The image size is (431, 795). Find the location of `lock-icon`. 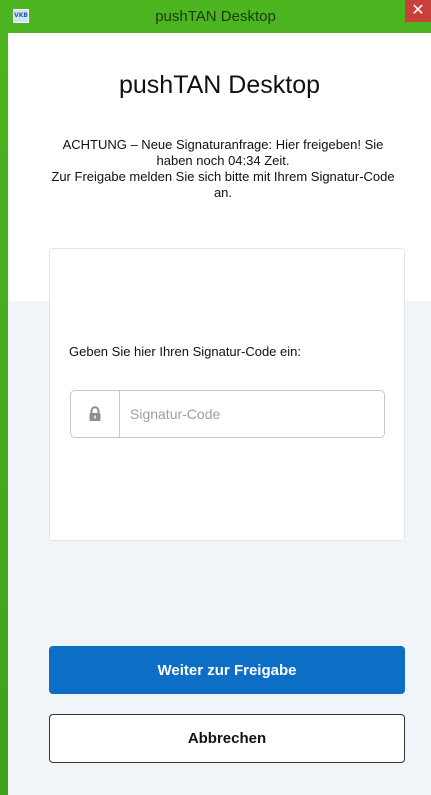

lock-icon is located at coordinates (95, 414).